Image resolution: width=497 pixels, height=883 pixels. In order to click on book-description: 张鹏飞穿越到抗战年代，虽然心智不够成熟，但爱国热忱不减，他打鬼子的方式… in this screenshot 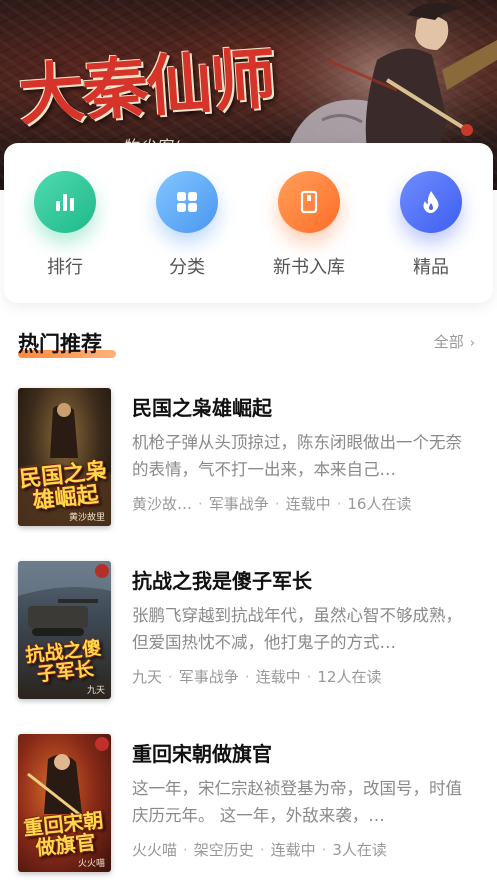, I will do `click(297, 629)`.